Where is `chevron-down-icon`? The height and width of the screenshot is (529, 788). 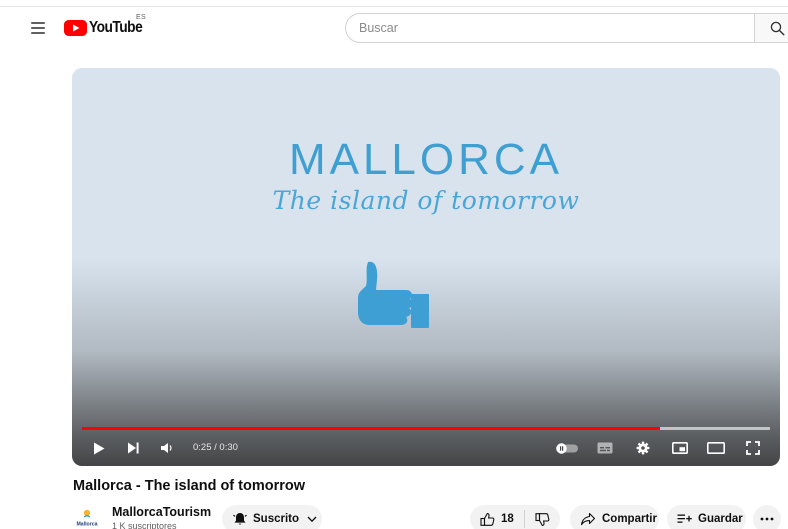 chevron-down-icon is located at coordinates (312, 519).